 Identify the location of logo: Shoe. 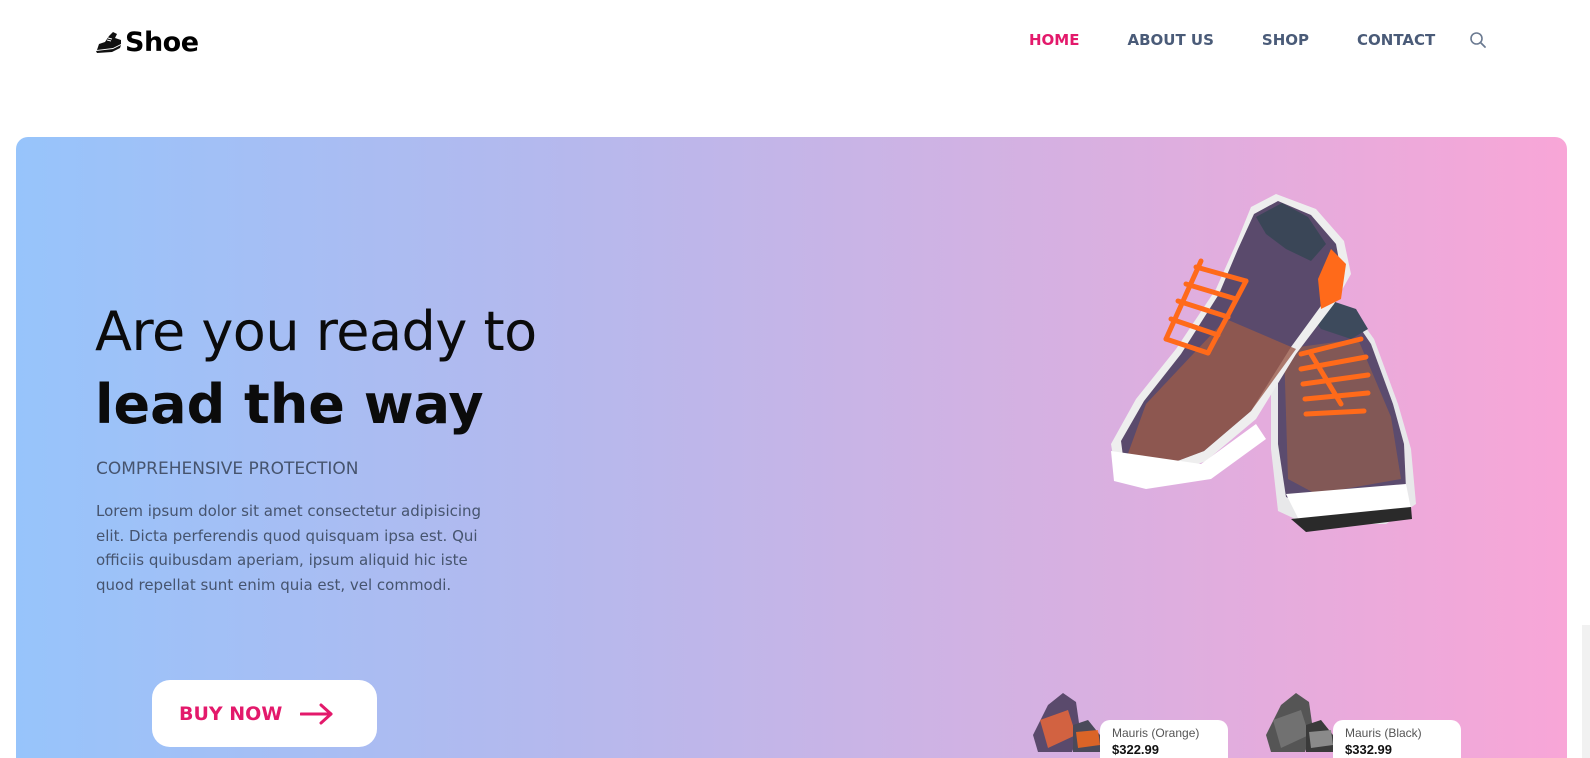
(147, 42).